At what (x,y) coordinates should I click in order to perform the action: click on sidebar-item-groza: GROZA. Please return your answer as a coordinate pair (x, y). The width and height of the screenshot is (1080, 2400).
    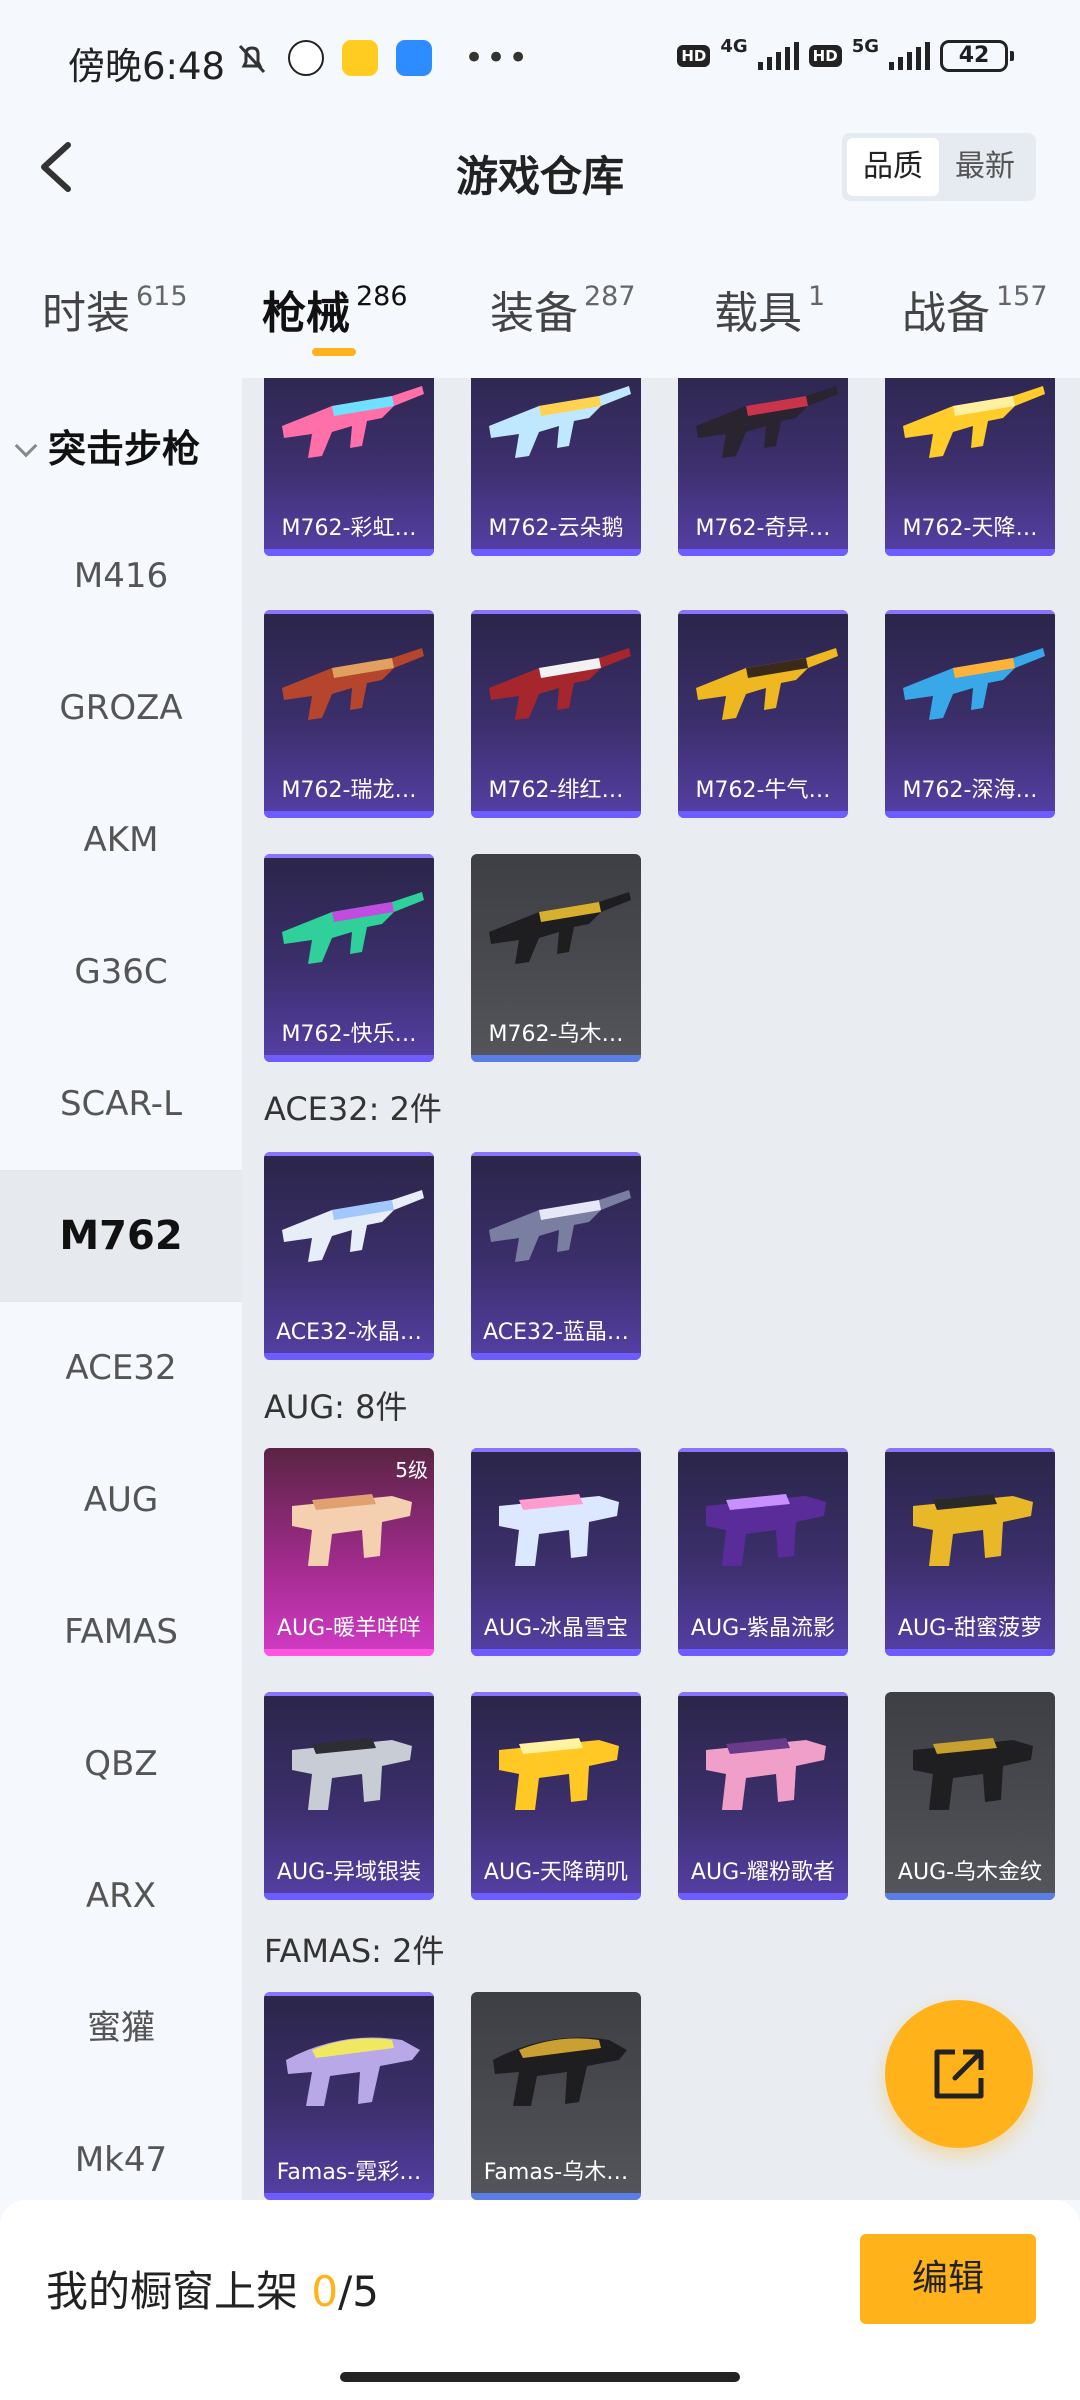
    Looking at the image, I should click on (121, 708).